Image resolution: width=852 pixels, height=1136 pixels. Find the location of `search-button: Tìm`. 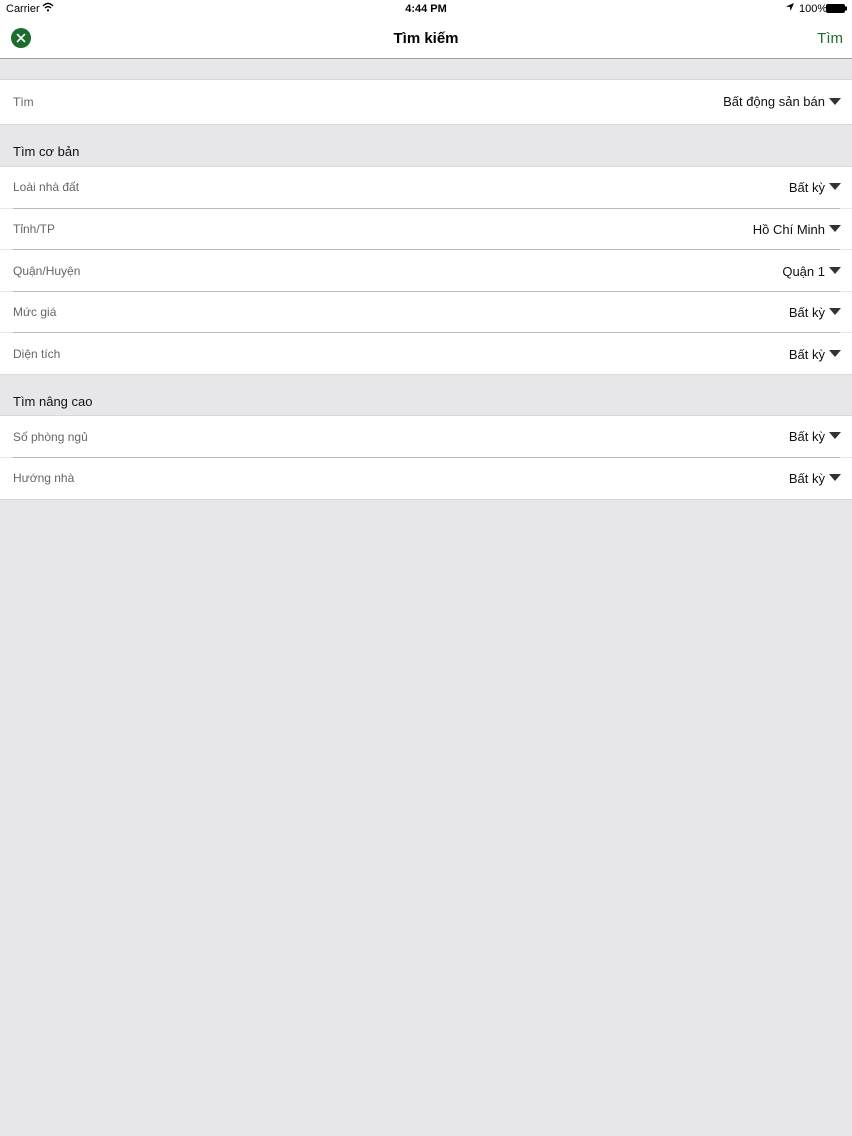

search-button: Tìm is located at coordinates (830, 38).